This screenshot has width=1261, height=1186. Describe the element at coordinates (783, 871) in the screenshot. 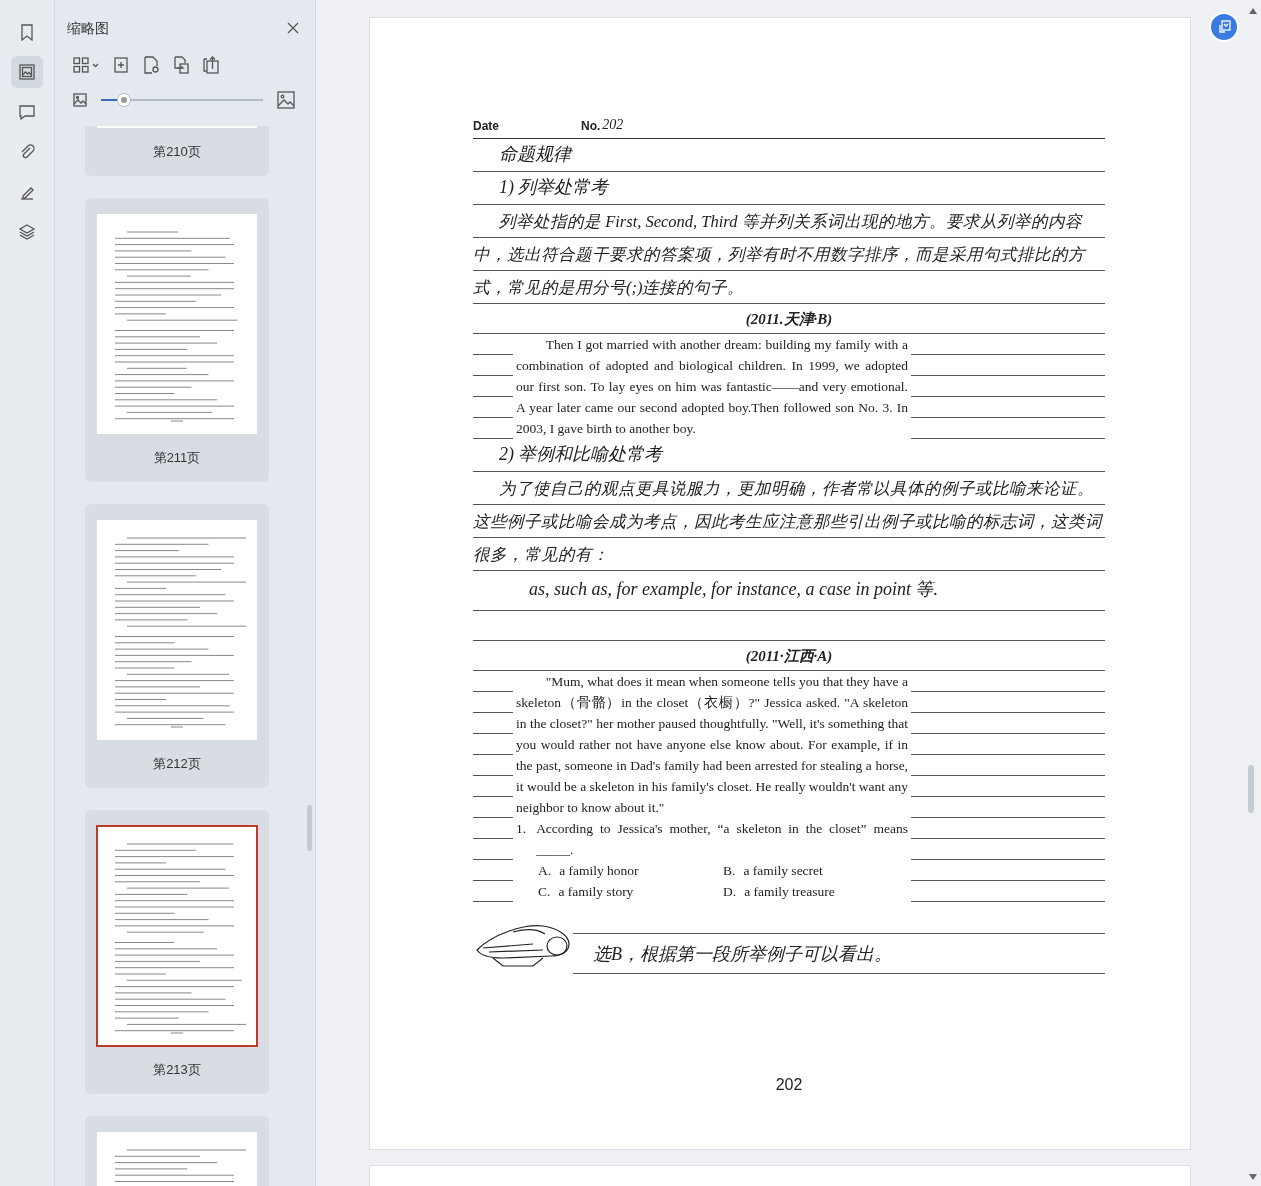

I see `option-text: a family secret` at that location.